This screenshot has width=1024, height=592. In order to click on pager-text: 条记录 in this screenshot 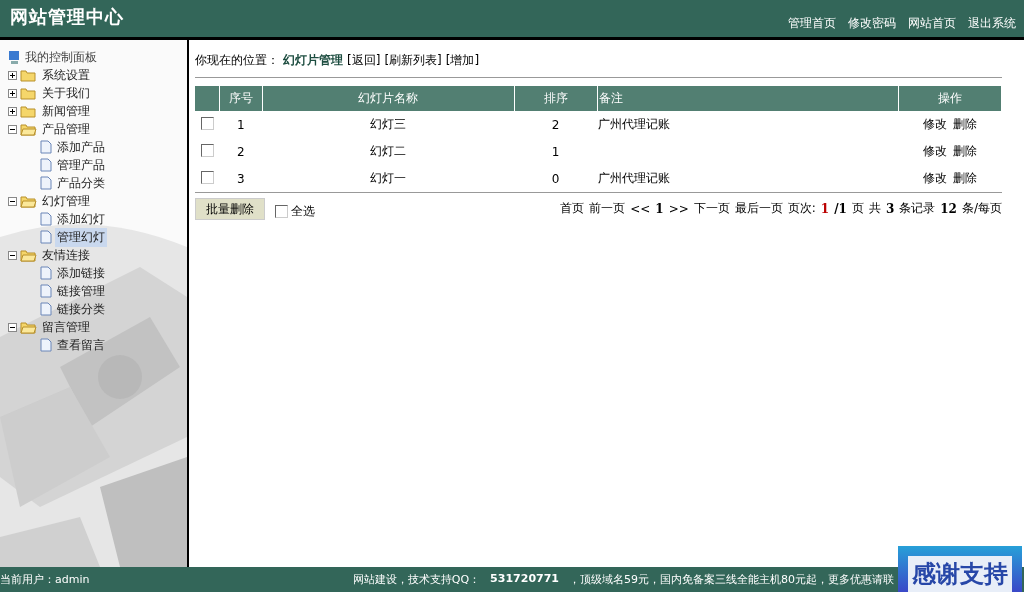, I will do `click(917, 208)`.